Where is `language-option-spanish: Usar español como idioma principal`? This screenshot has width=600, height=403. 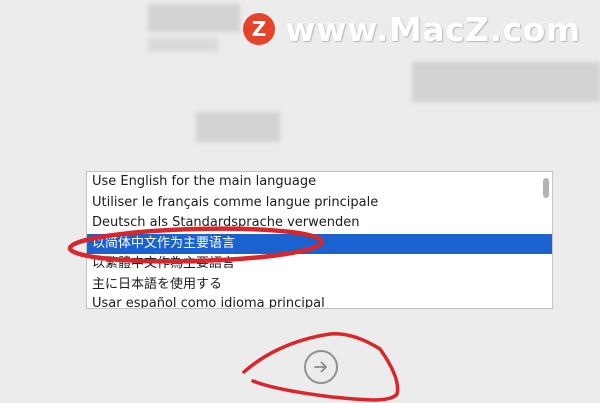 language-option-spanish: Usar español como idioma principal is located at coordinates (319, 301).